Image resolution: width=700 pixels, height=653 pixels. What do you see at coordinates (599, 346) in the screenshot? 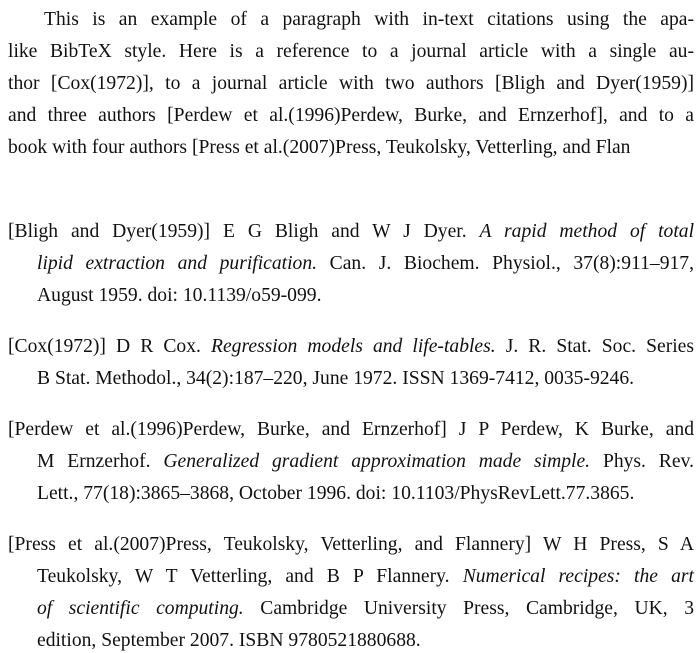
I see `bib-venue: J. R. Stat. Soc. Series` at bounding box center [599, 346].